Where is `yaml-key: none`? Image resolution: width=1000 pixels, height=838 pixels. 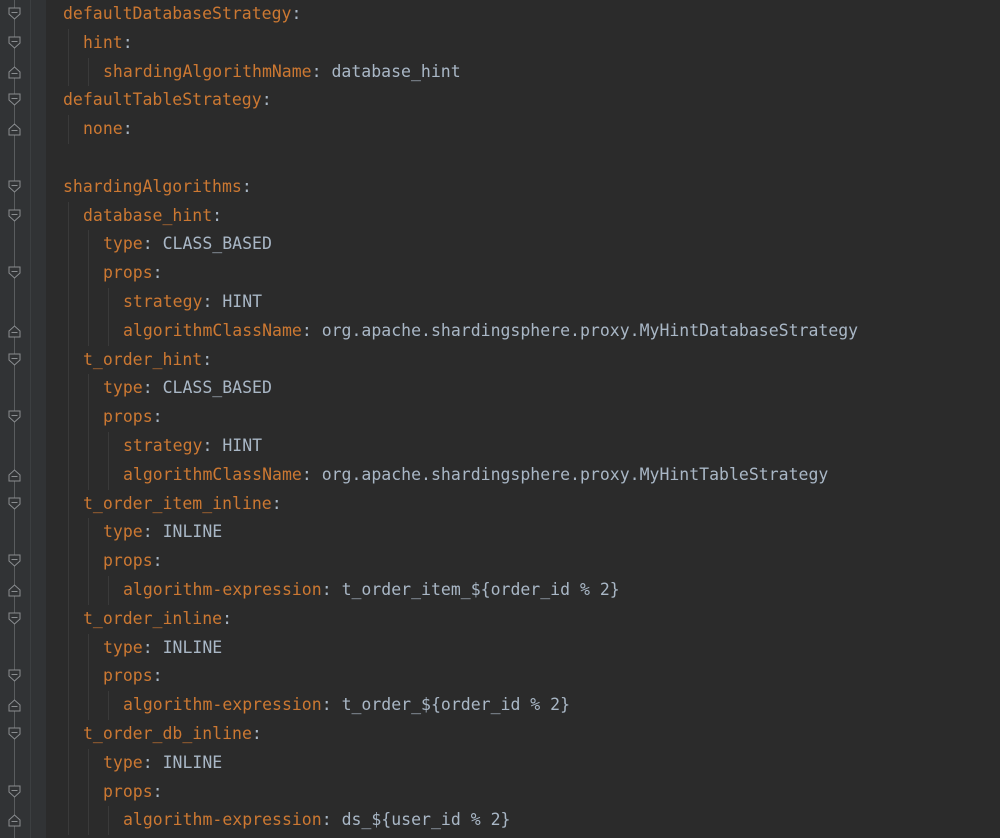
yaml-key: none is located at coordinates (103, 129).